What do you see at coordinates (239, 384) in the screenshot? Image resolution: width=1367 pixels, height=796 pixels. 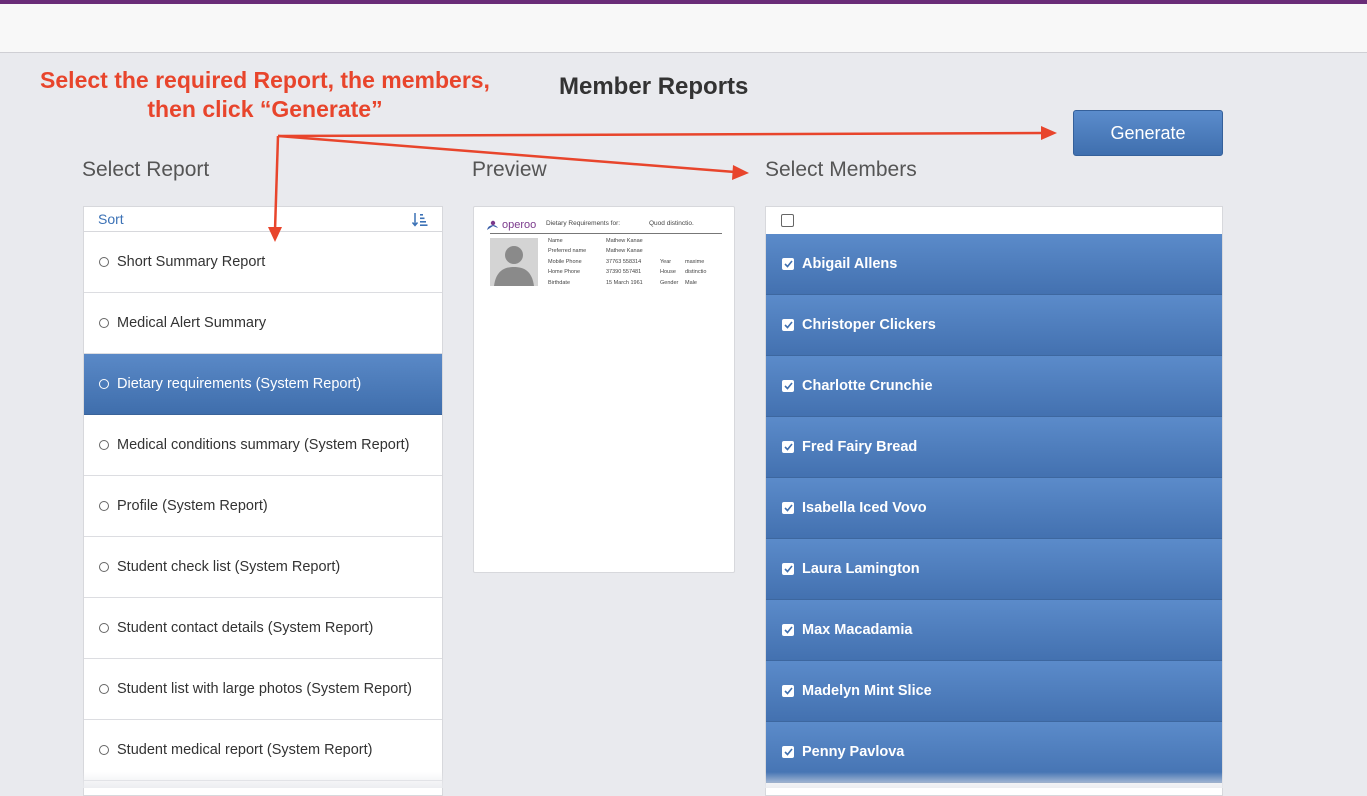 I see `report-option-label: Dietary requirements (System Report)` at bounding box center [239, 384].